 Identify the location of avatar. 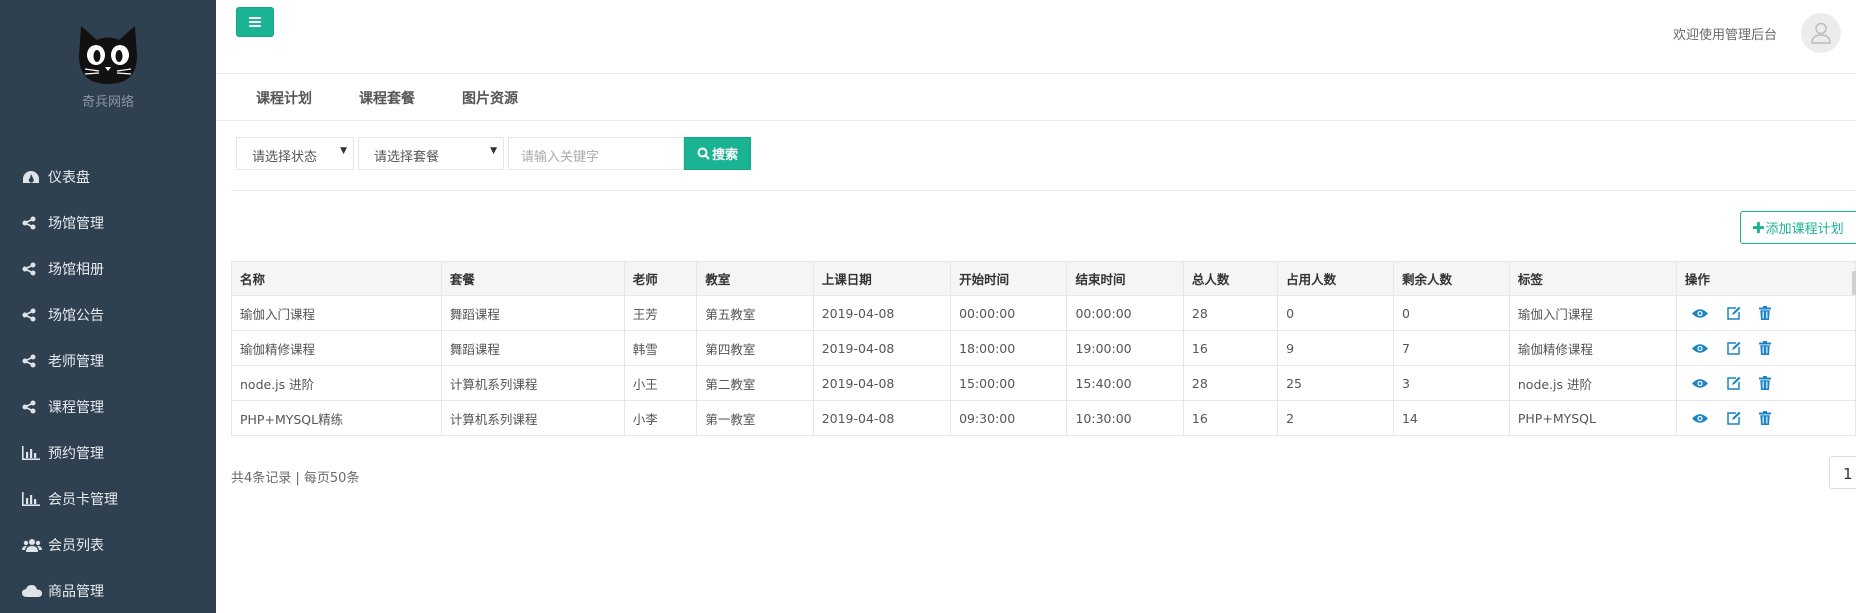
(1821, 33).